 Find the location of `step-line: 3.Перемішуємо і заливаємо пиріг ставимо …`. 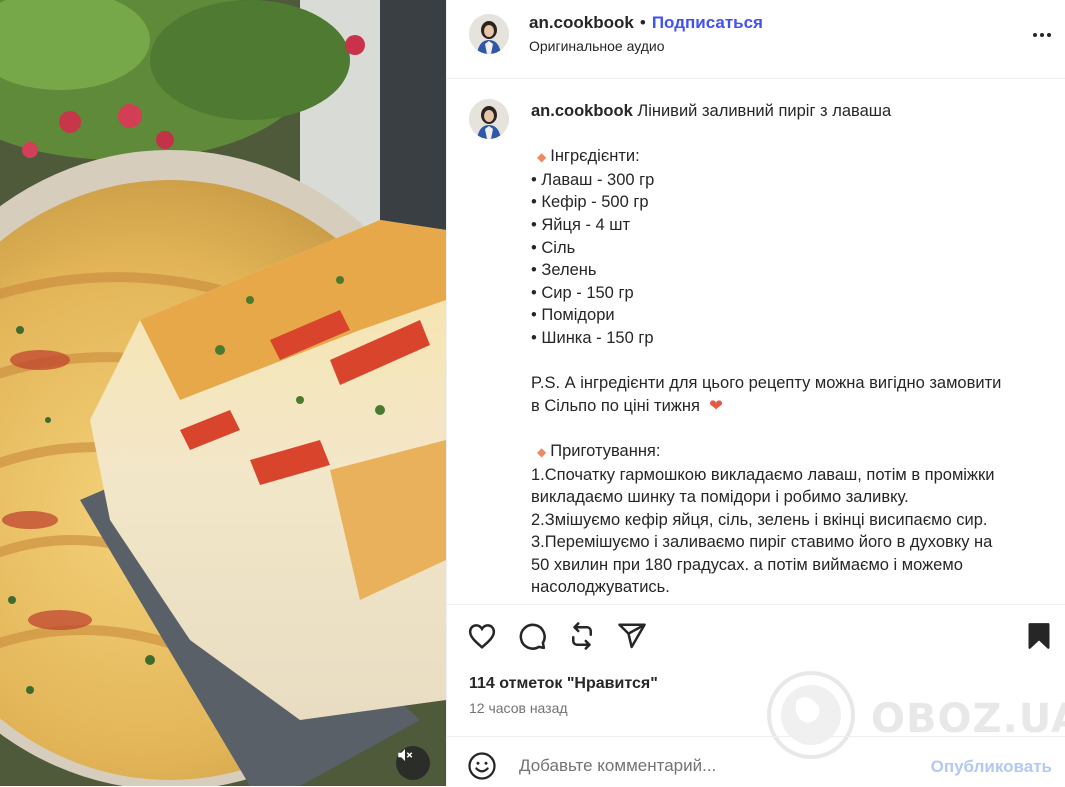

step-line: 3.Перемішуємо і заливаємо пиріг ставимо … is located at coordinates (762, 542).